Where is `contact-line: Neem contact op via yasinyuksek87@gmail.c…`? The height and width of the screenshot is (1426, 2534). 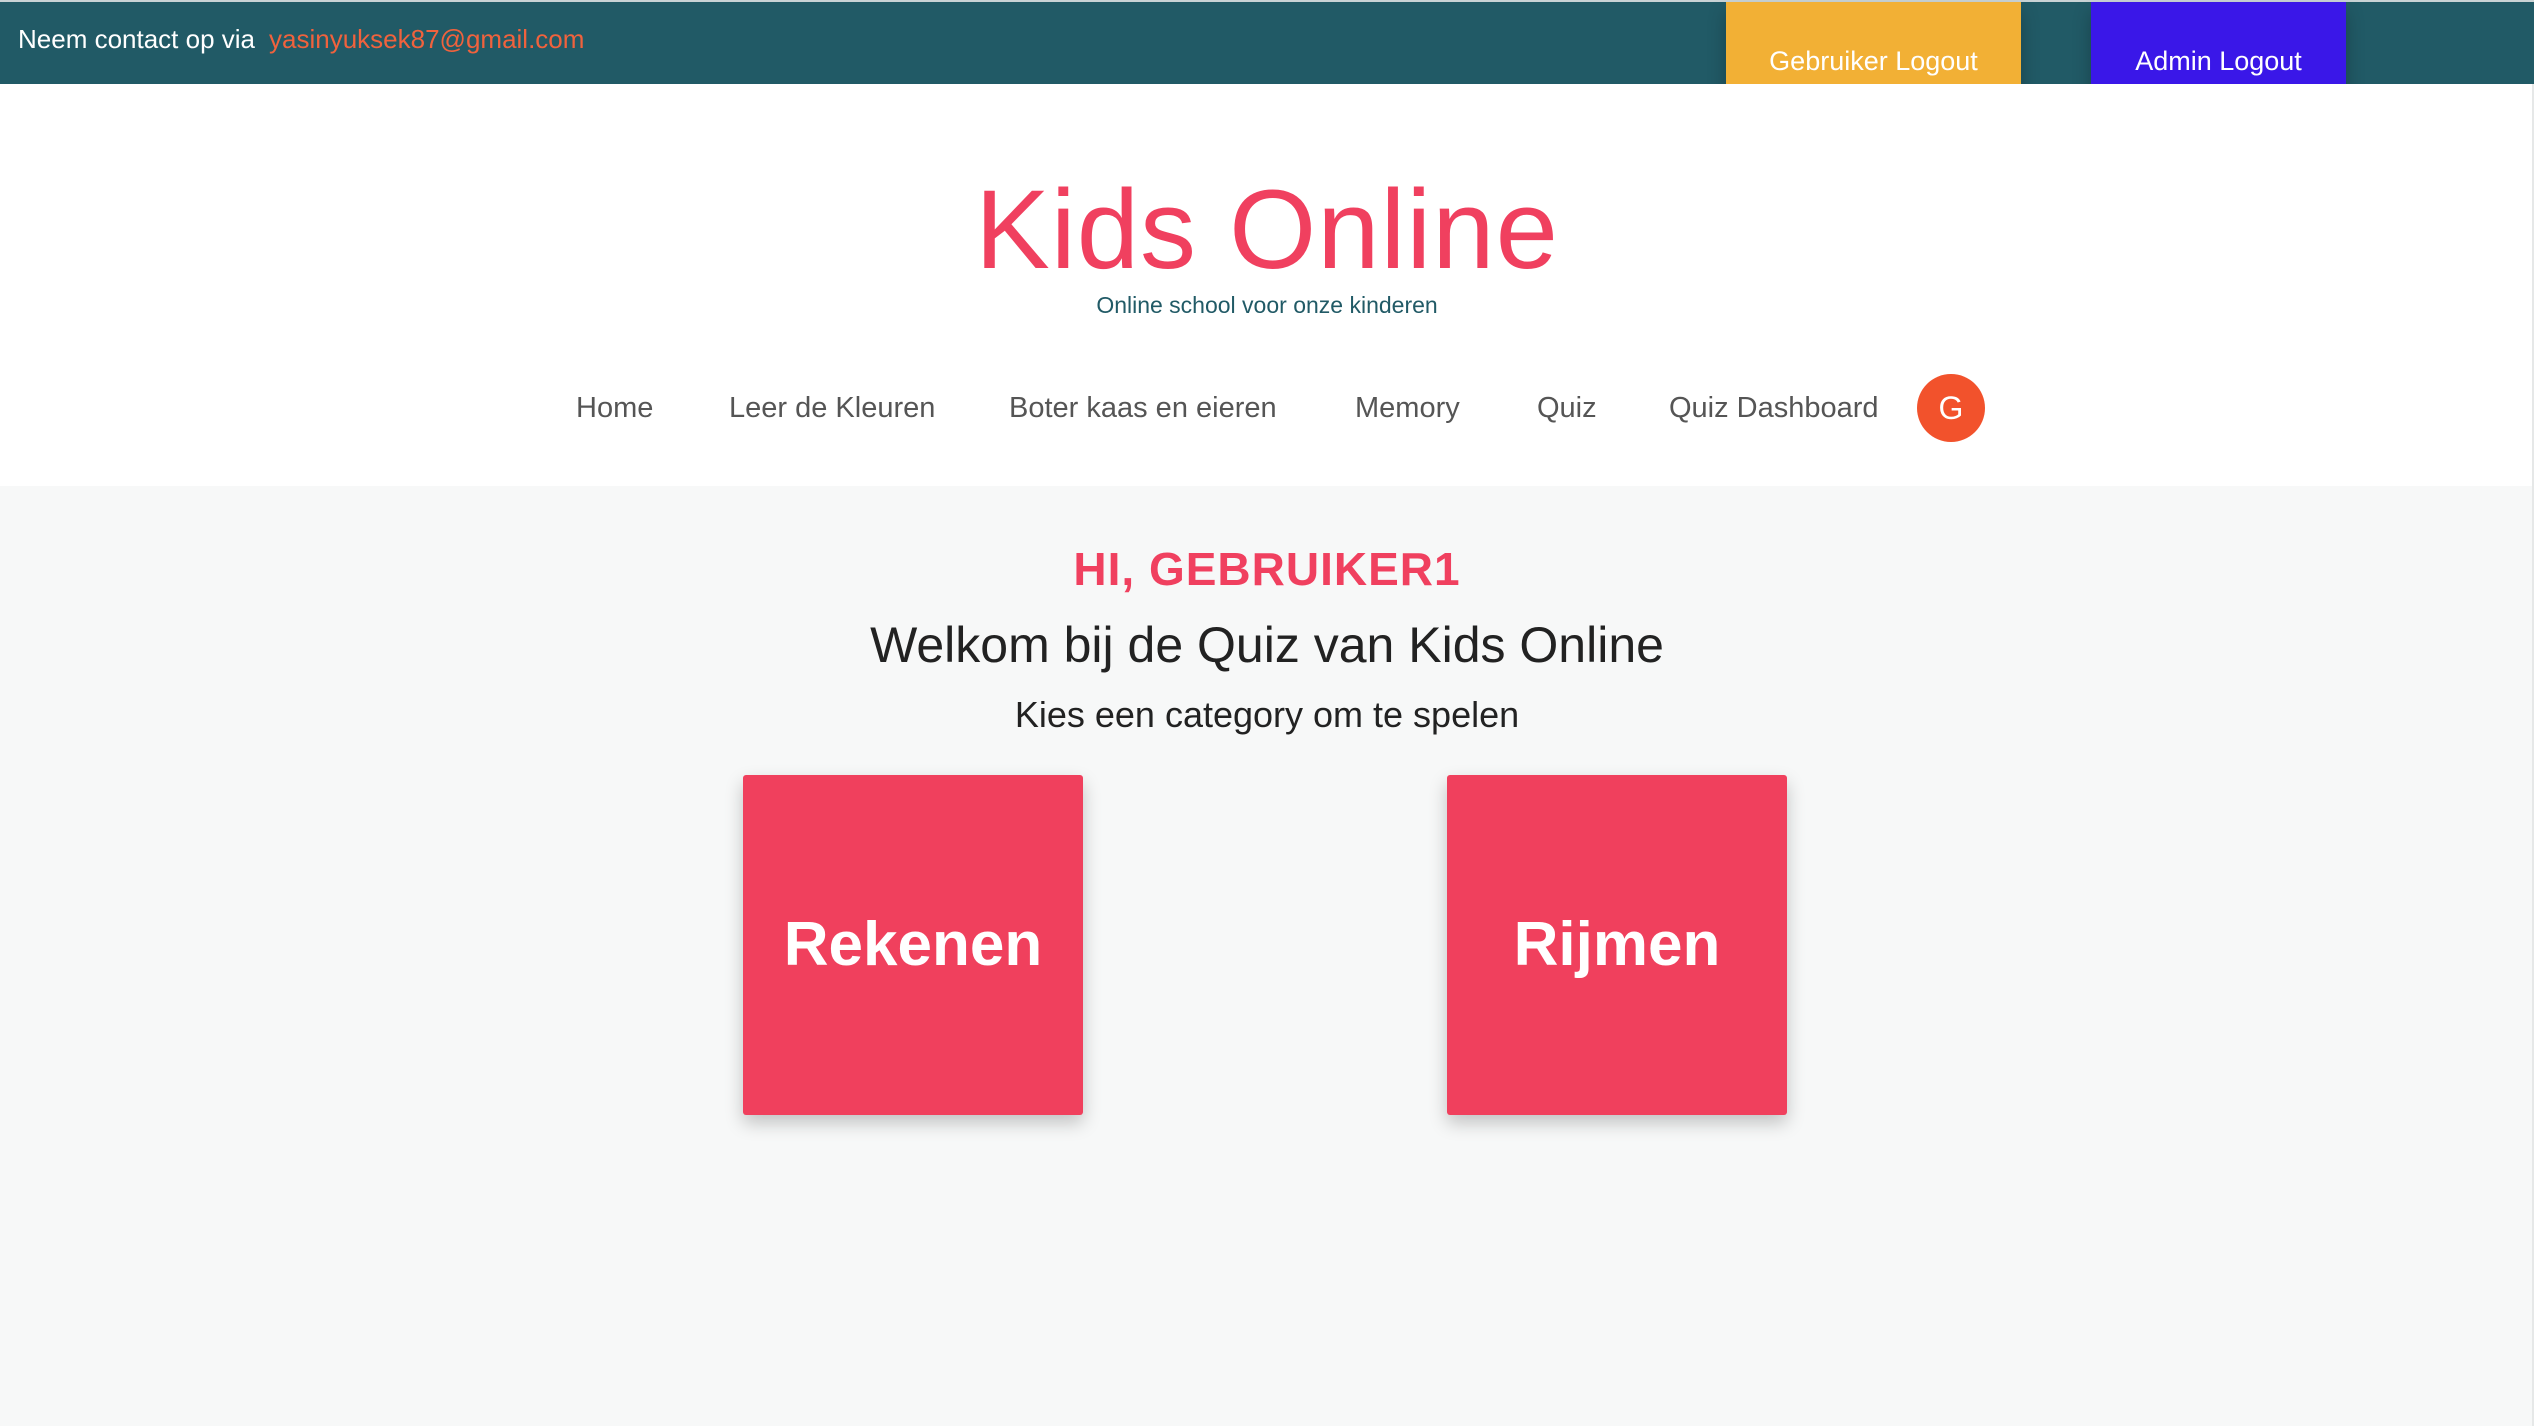 contact-line: Neem contact op via yasinyuksek87@gmail.c… is located at coordinates (301, 39).